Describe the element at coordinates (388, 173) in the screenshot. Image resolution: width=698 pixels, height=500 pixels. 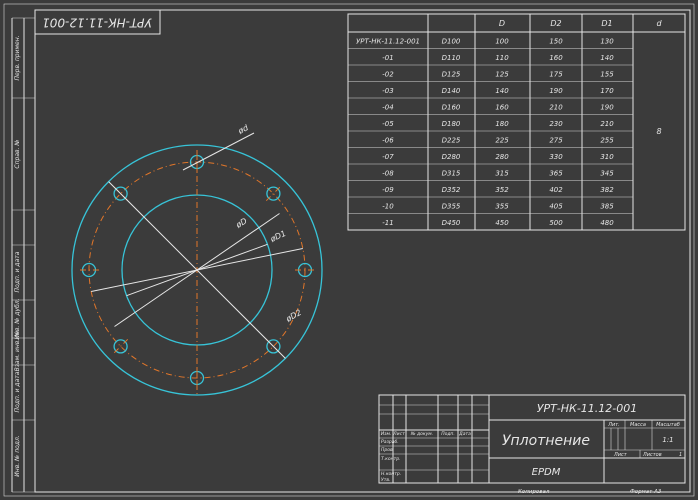
I see `table-designation-cell: -08` at that location.